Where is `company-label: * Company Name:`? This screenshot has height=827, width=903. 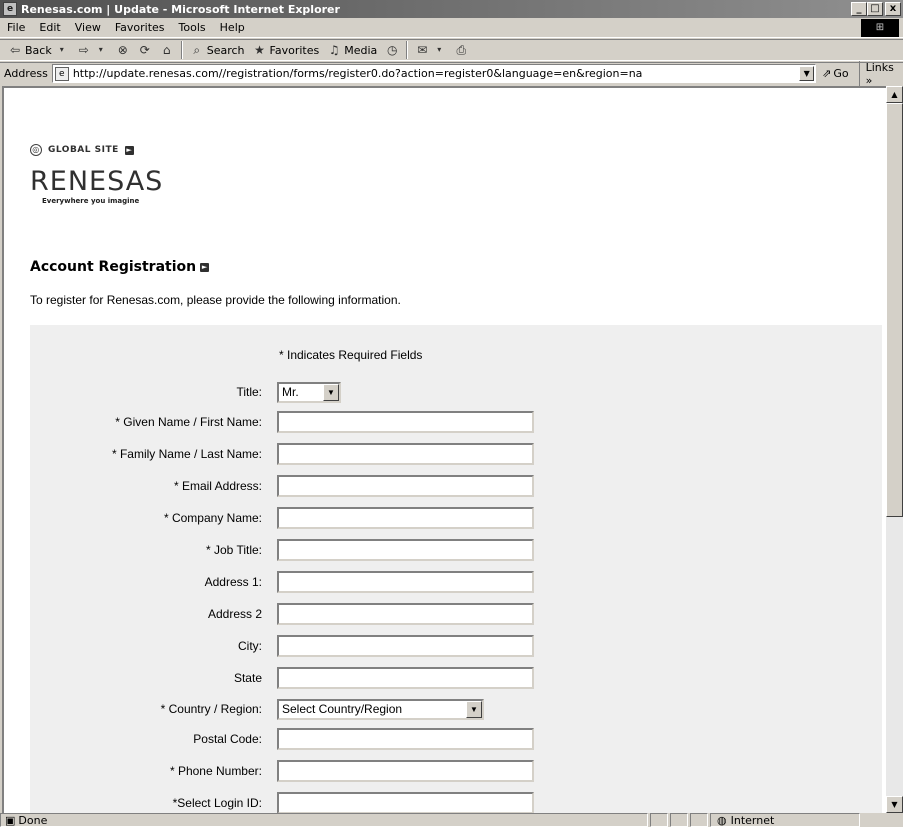 company-label: * Company Name: is located at coordinates (212, 518).